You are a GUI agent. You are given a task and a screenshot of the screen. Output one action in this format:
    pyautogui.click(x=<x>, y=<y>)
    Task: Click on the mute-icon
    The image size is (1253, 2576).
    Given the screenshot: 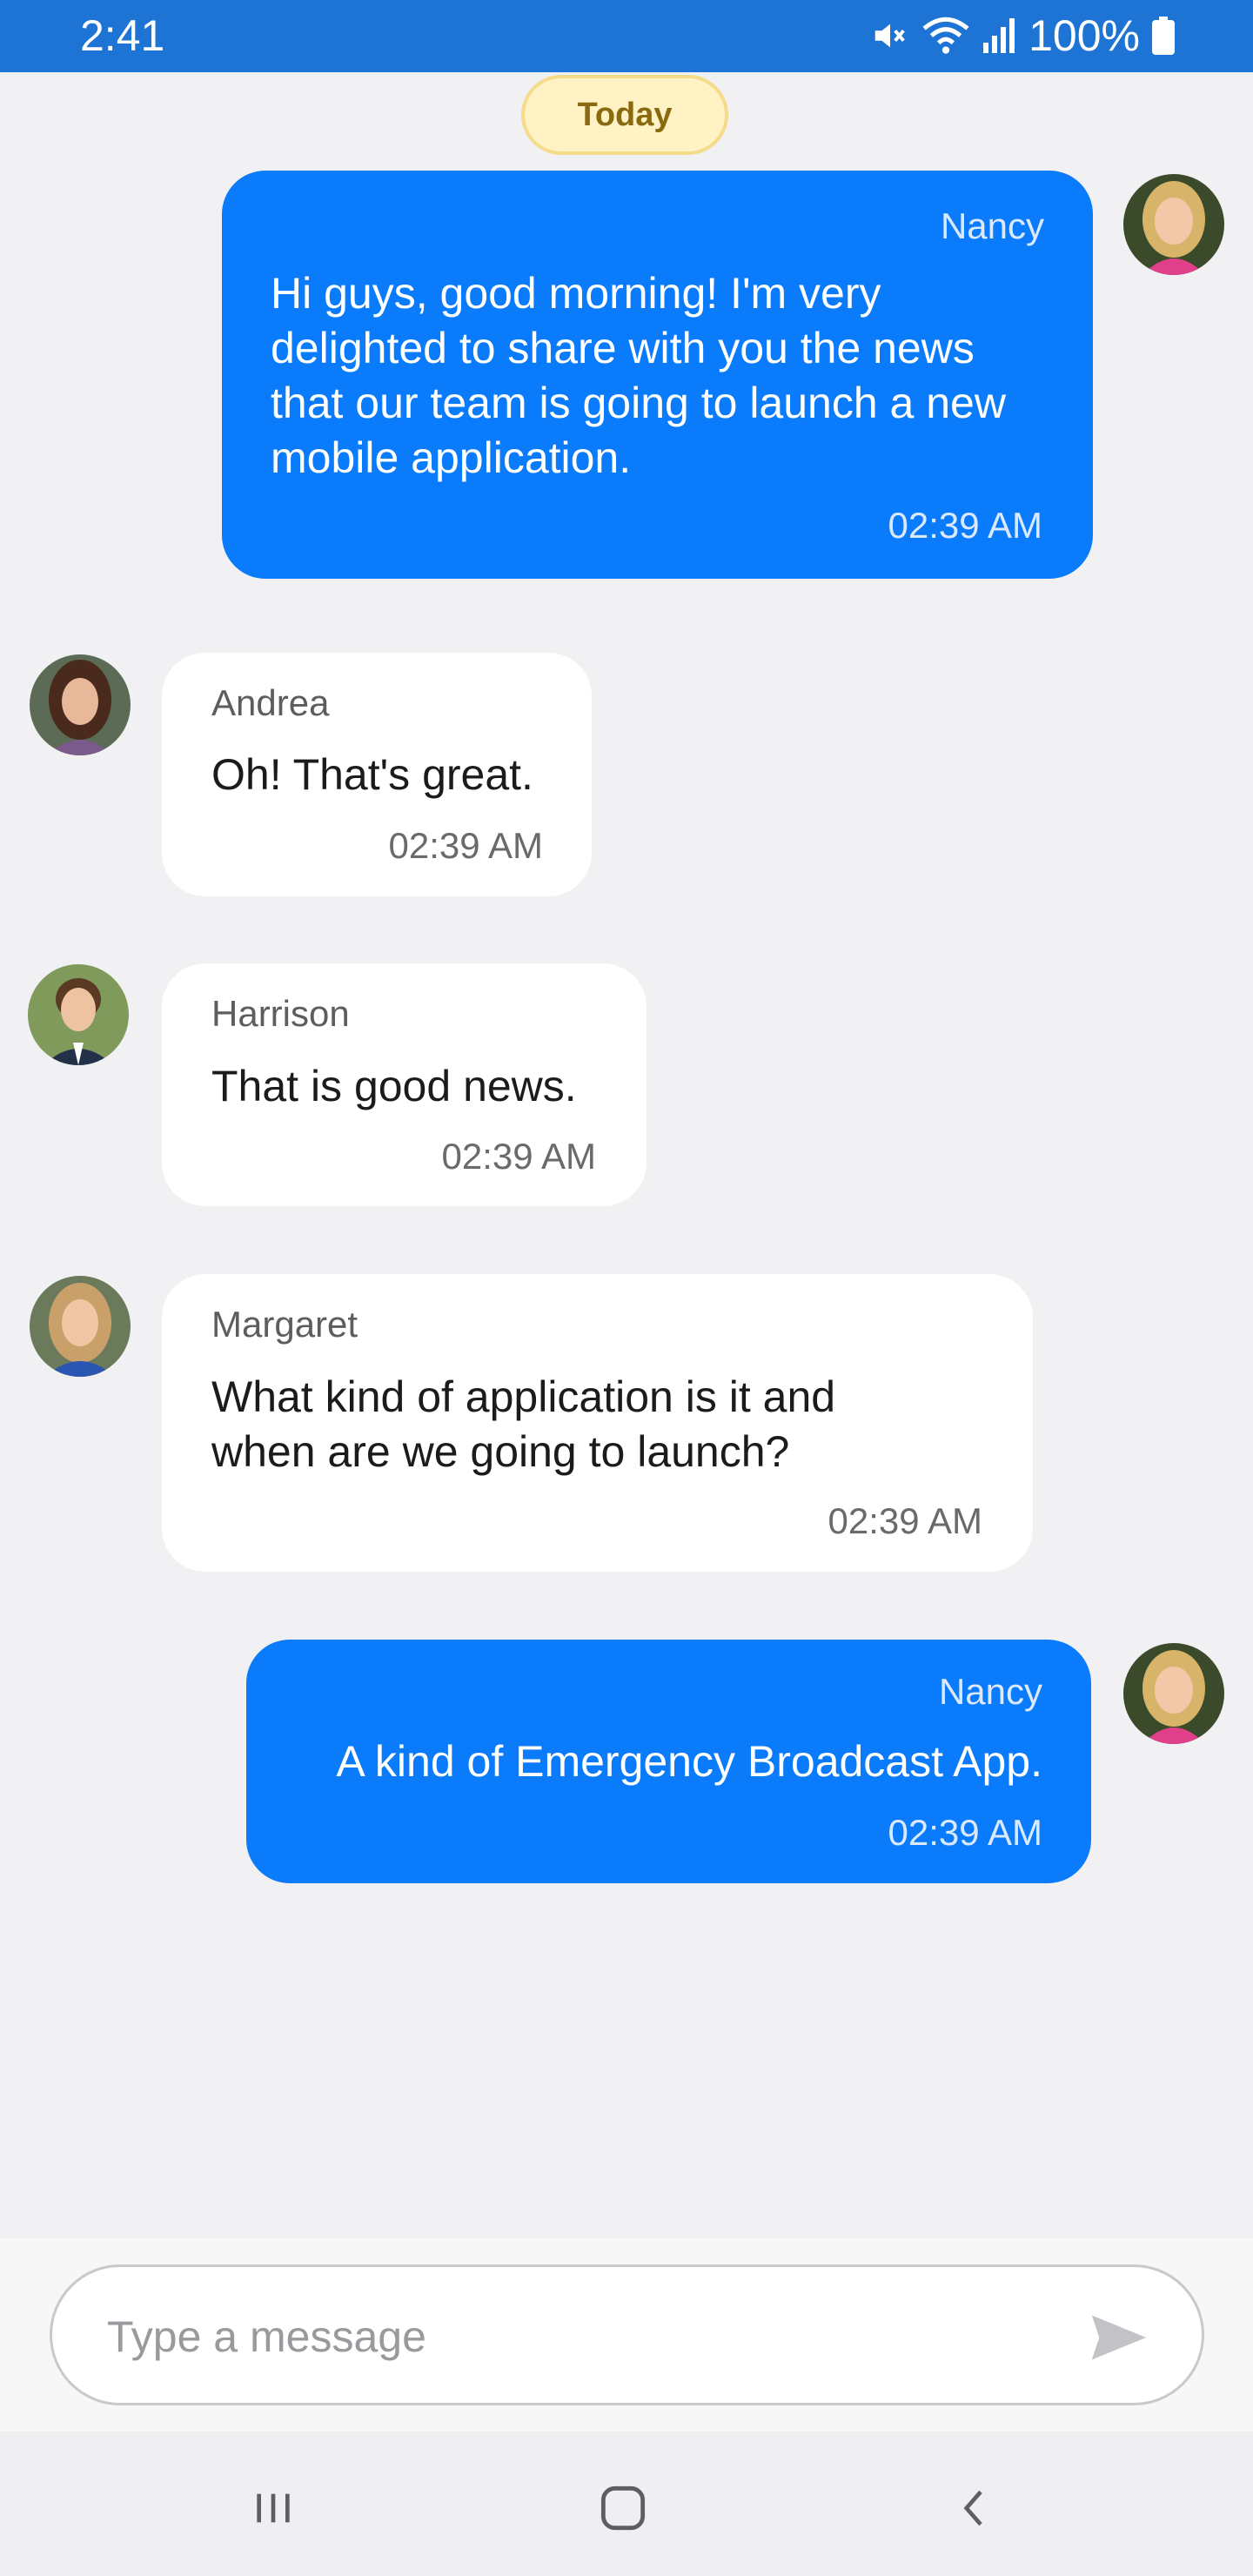 What is the action you would take?
    pyautogui.click(x=890, y=36)
    